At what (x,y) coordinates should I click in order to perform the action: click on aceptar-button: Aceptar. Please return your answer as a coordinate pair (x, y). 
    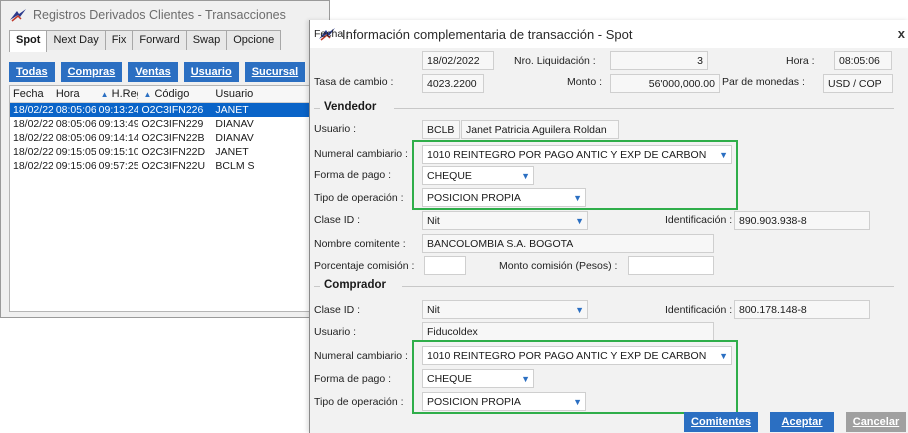
    Looking at the image, I should click on (802, 422).